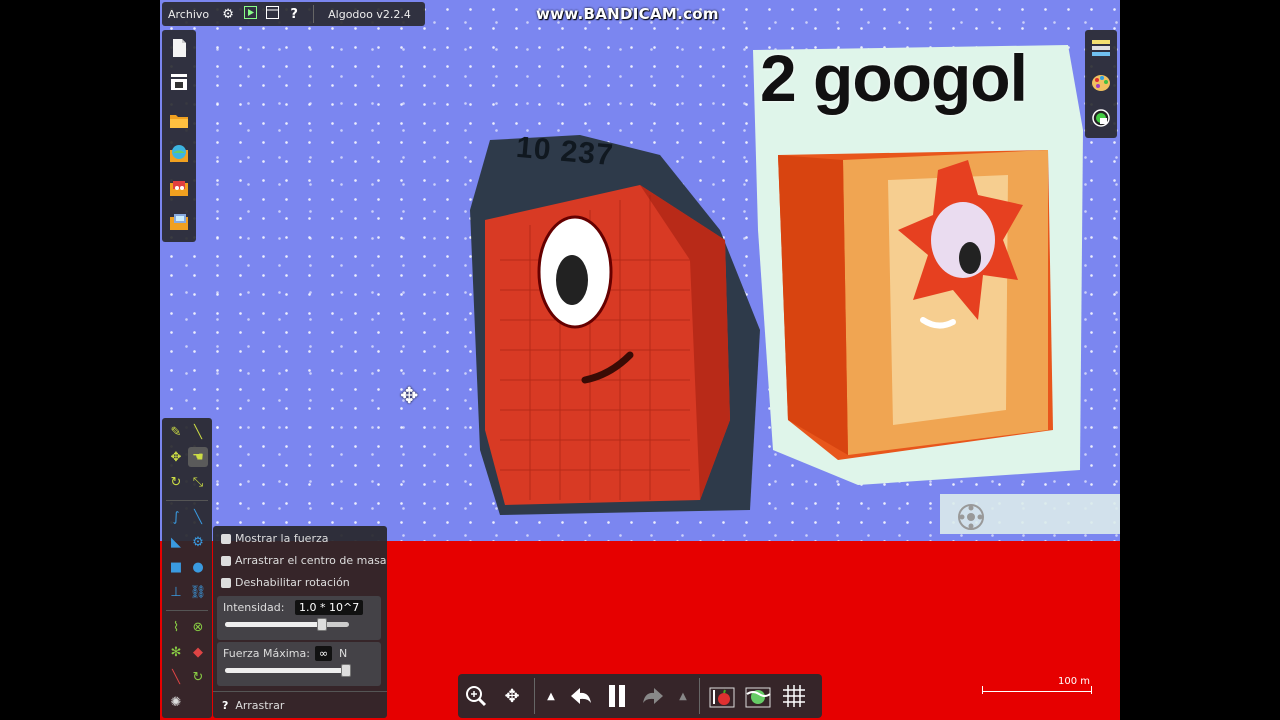  What do you see at coordinates (260, 705) in the screenshot?
I see `tool-name-label: Arrastrar` at bounding box center [260, 705].